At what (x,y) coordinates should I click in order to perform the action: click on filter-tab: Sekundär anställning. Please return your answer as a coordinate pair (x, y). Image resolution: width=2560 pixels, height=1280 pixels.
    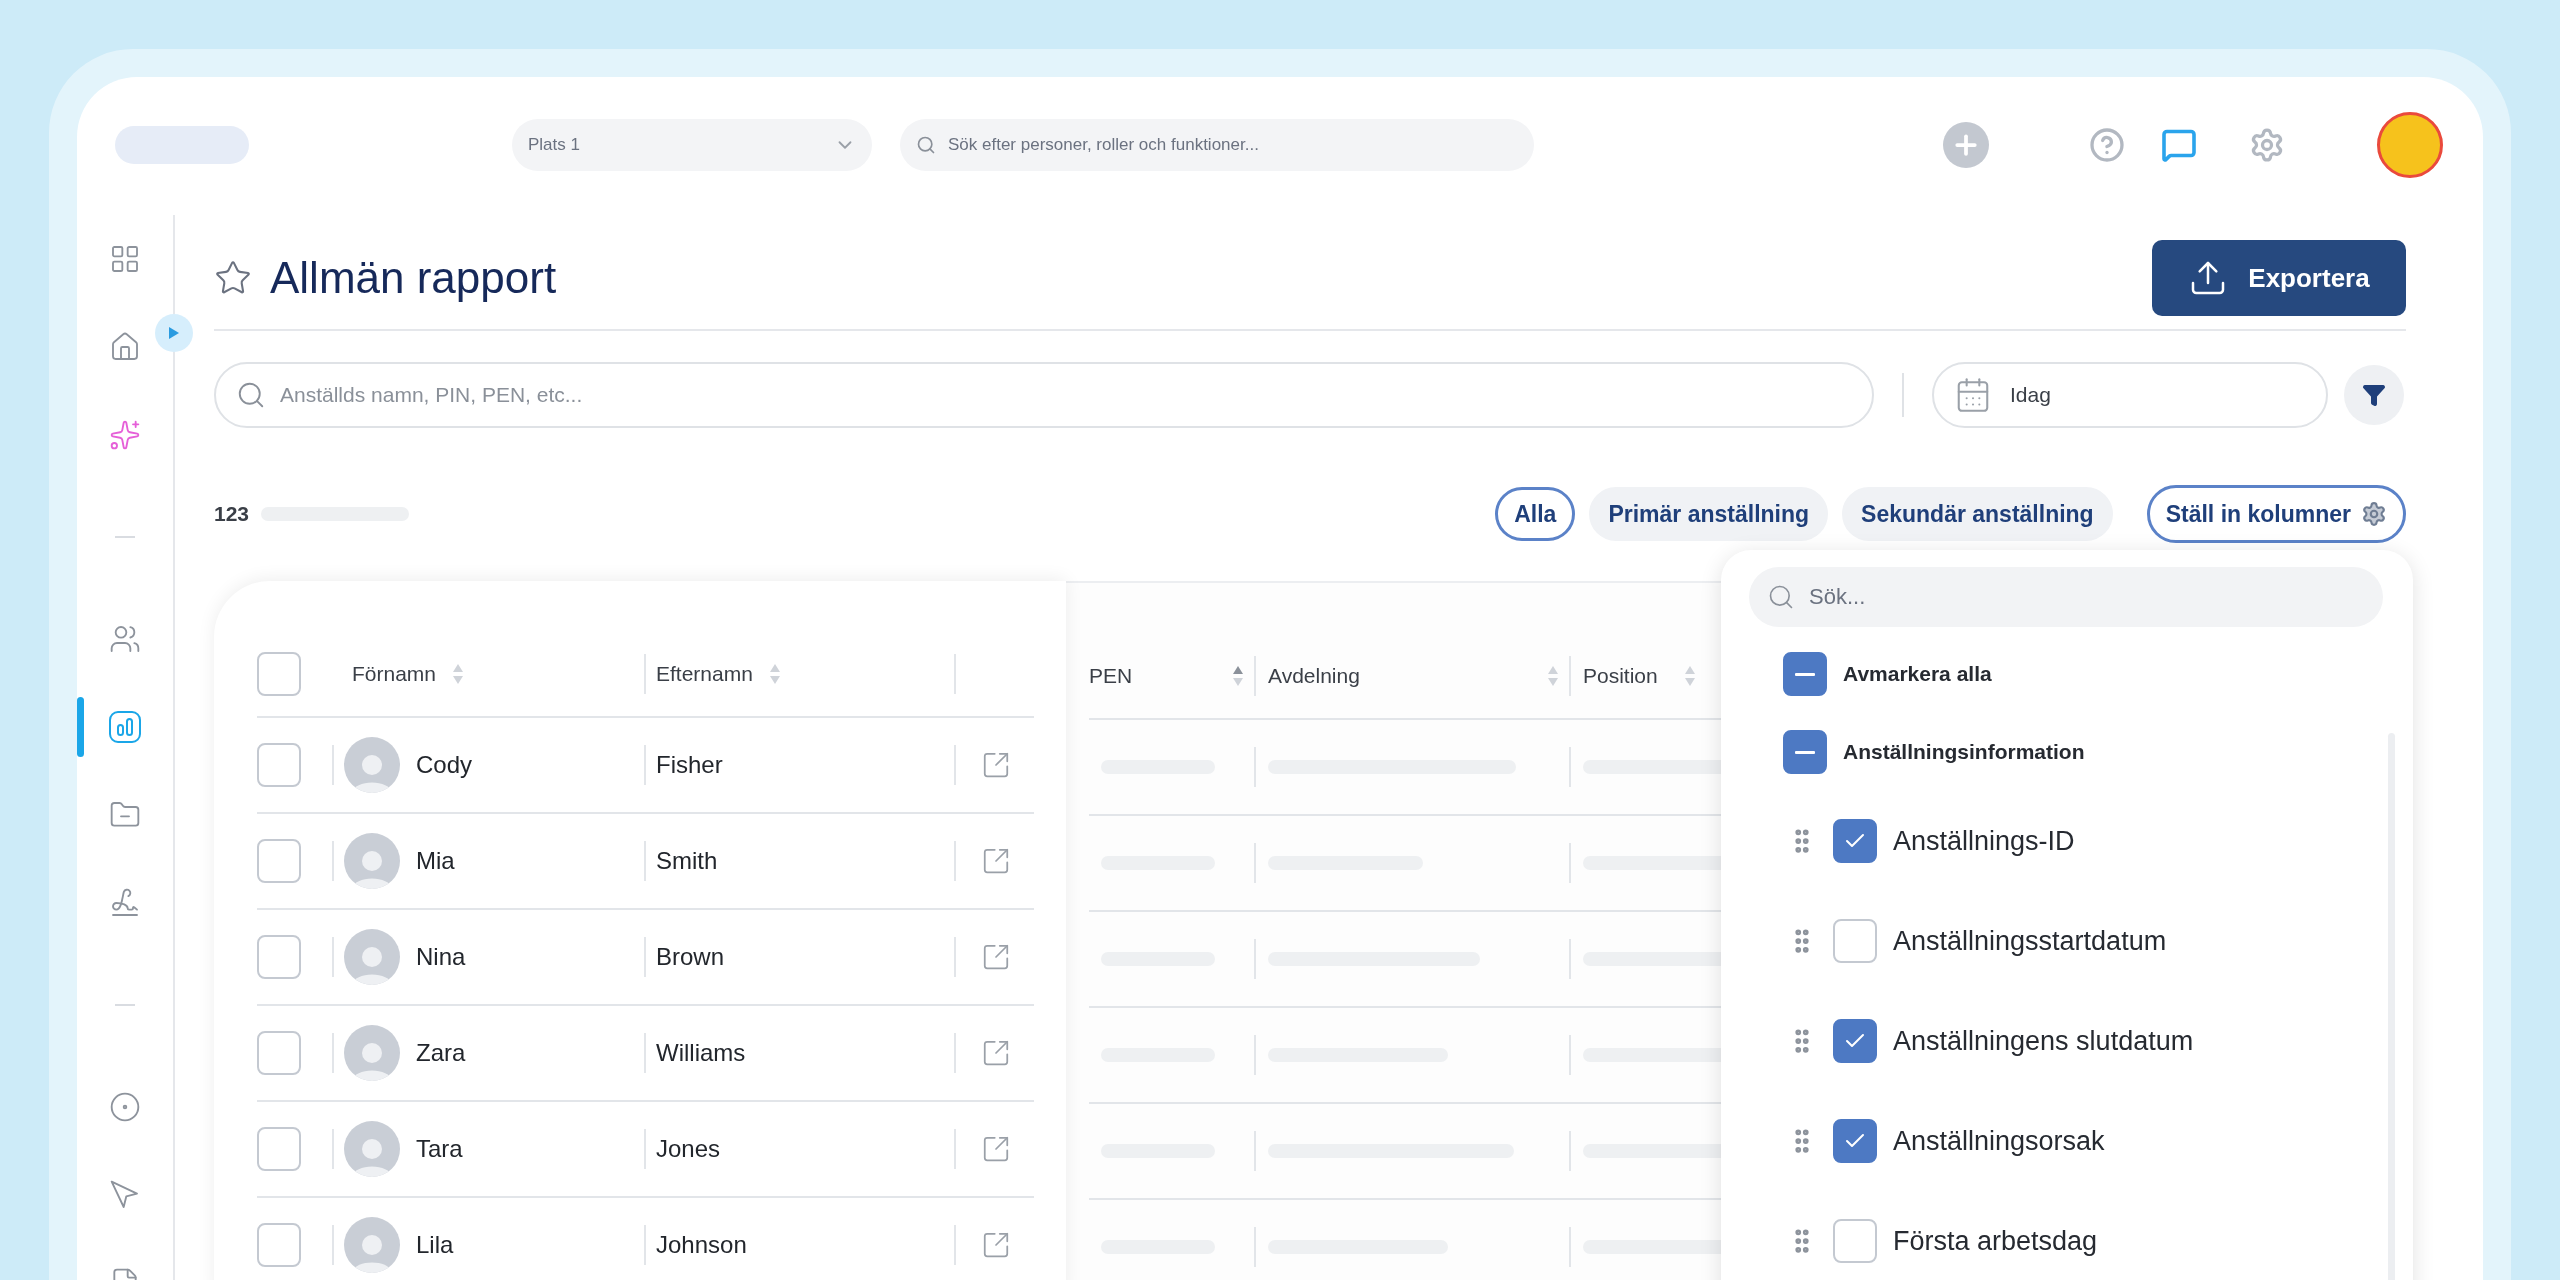
    Looking at the image, I should click on (1977, 514).